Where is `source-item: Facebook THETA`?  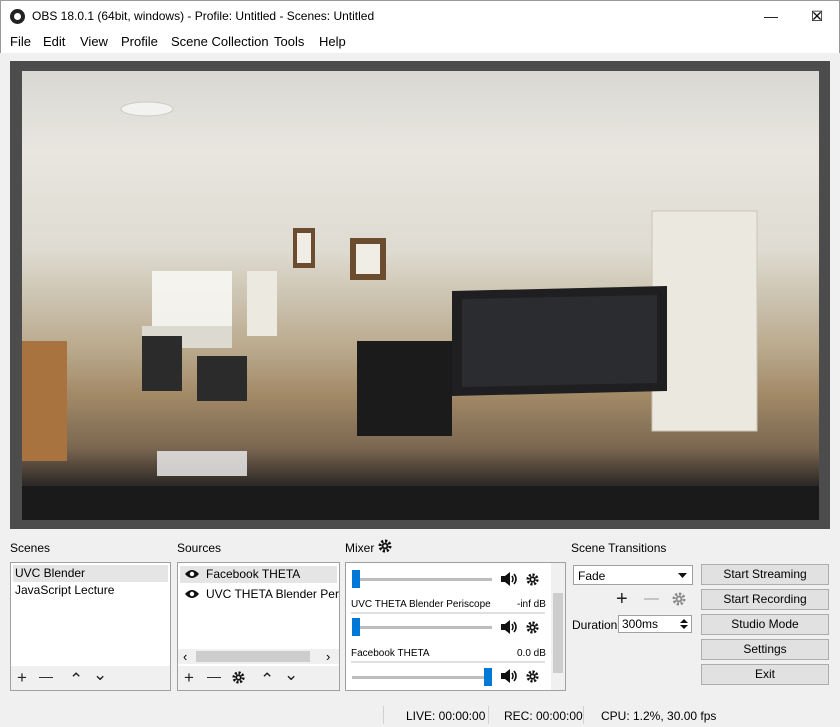
source-item: Facebook THETA is located at coordinates (258, 574).